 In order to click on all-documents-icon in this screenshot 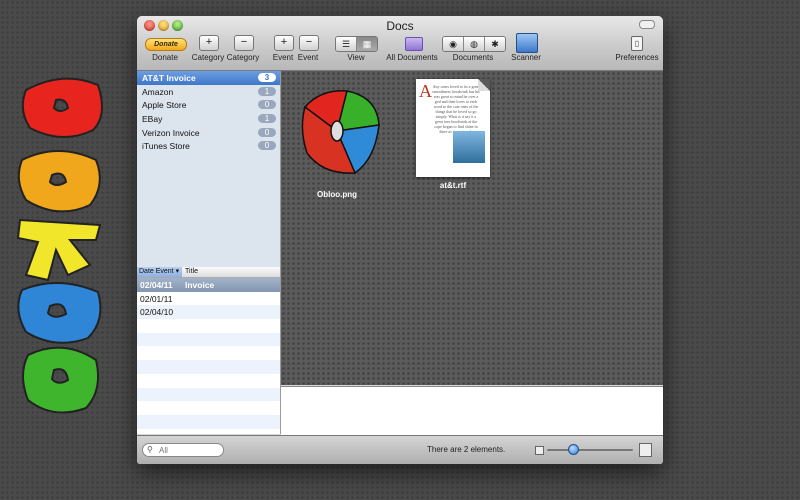, I will do `click(414, 44)`.